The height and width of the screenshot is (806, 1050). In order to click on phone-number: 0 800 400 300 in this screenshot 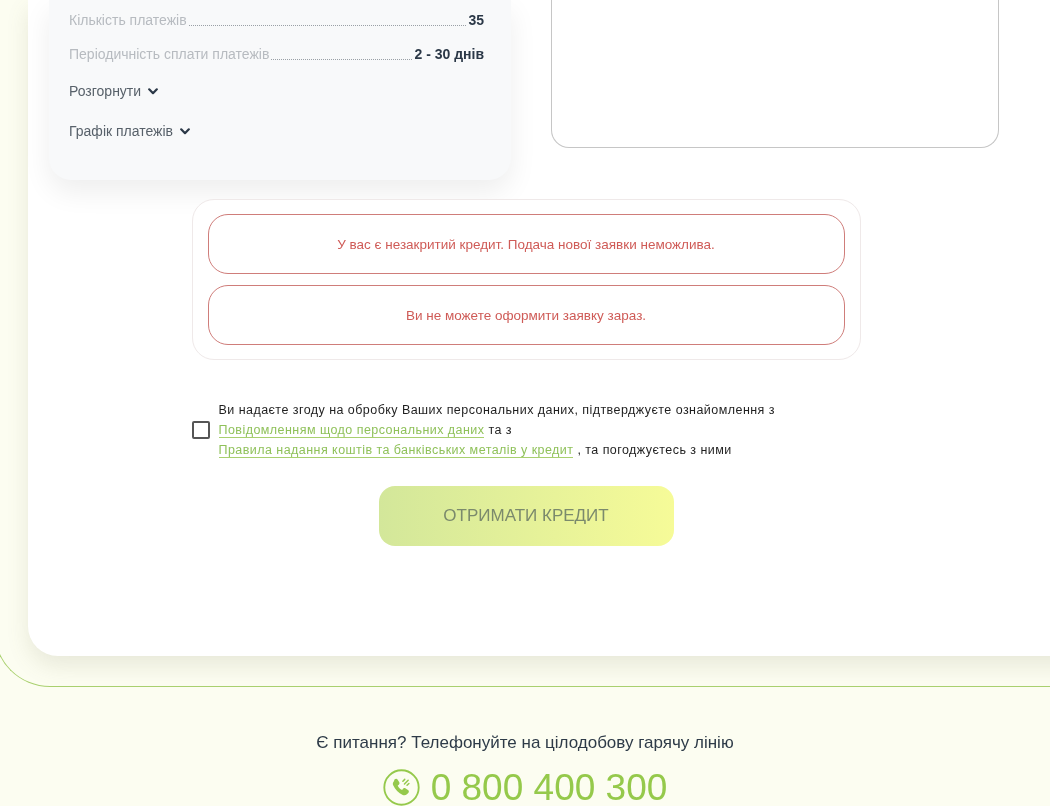, I will do `click(549, 787)`.